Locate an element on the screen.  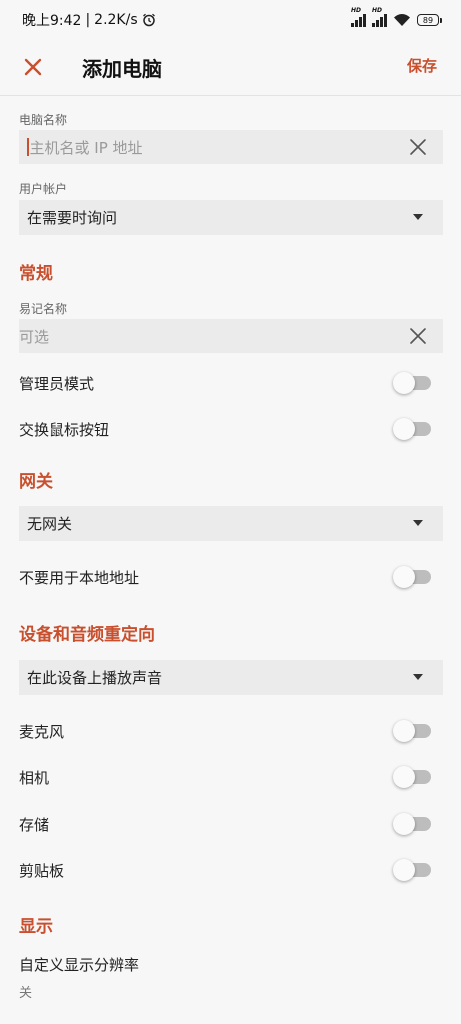
storage-toggle is located at coordinates (412, 824).